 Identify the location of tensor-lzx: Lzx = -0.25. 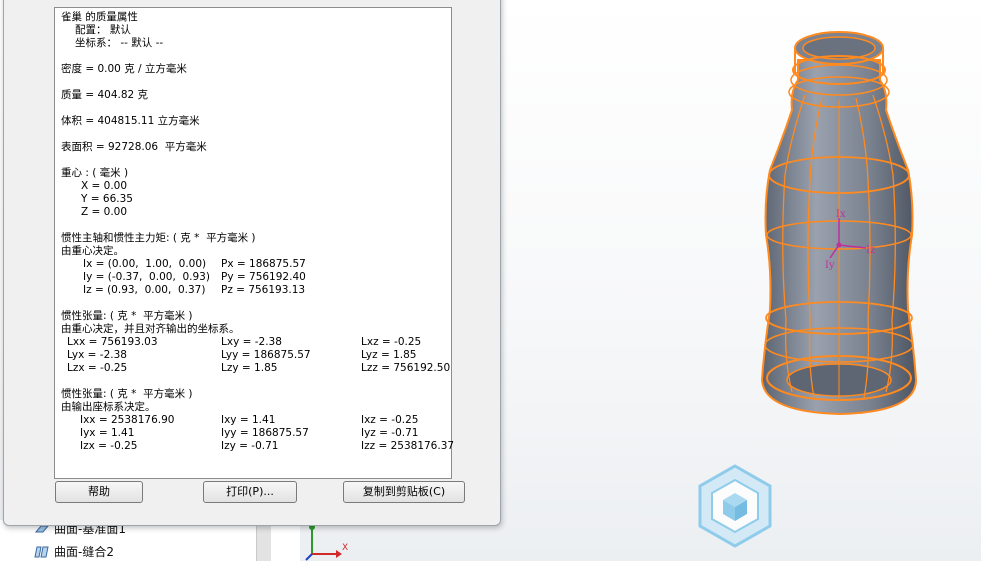
(97, 368).